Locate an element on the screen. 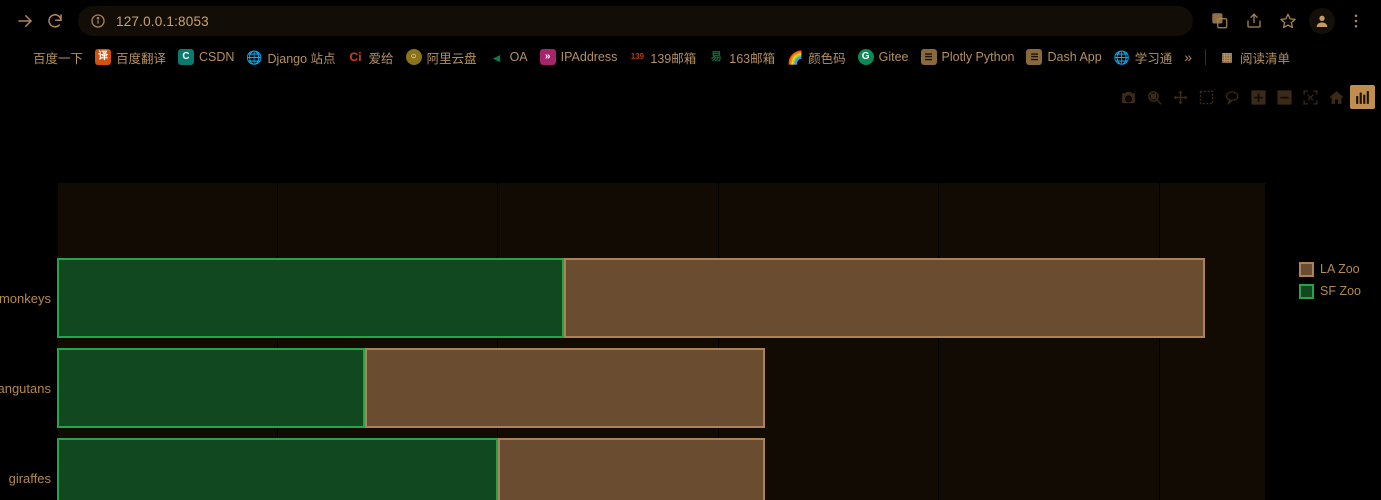 The width and height of the screenshot is (1381, 500). bookmark-item: ☰ Plotly Python is located at coordinates (968, 57).